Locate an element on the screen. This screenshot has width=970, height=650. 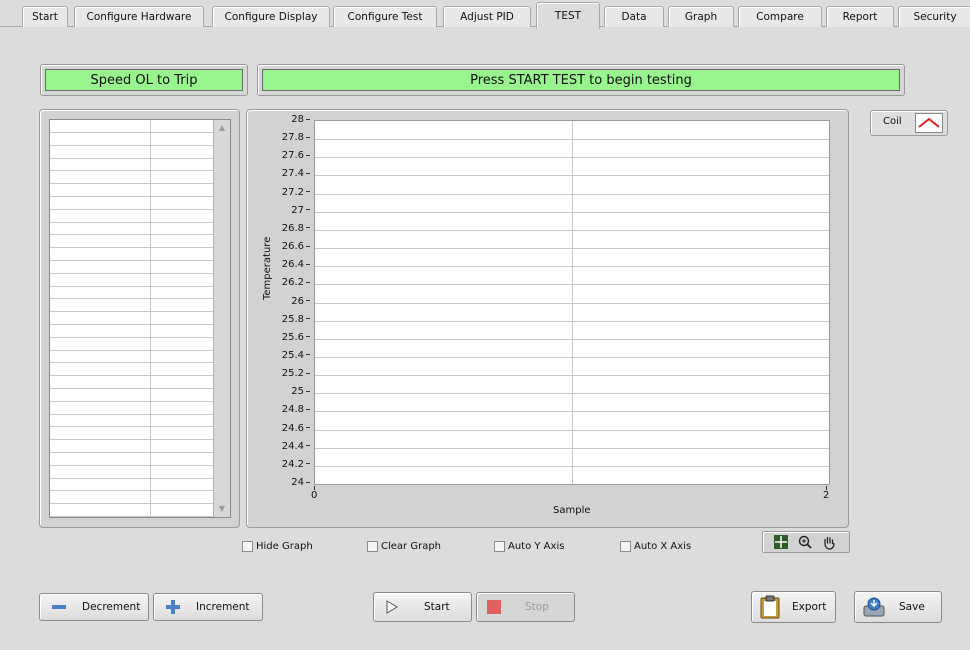
x-tick-label: 2 is located at coordinates (826, 493).